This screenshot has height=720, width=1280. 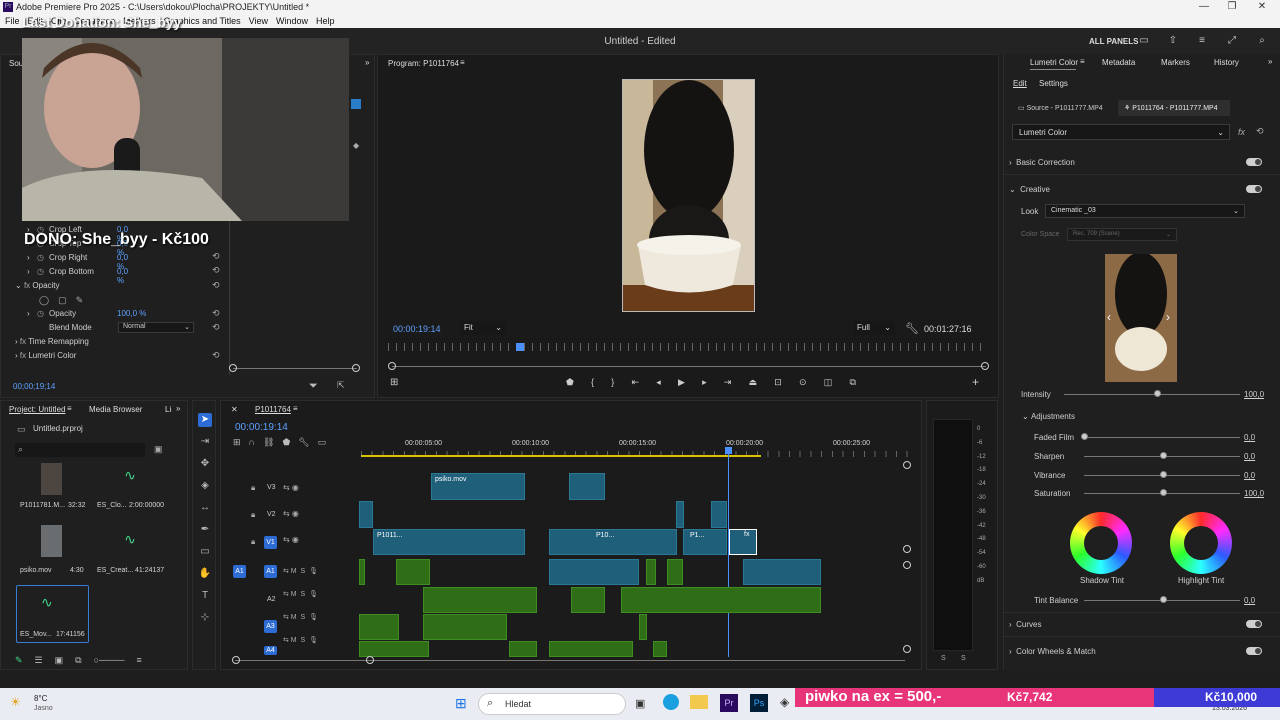 I want to click on clip-a1-c, so click(x=594, y=572).